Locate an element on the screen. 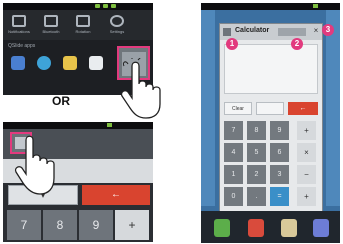 The image size is (343, 244). close-icon: × is located at coordinates (316, 31).